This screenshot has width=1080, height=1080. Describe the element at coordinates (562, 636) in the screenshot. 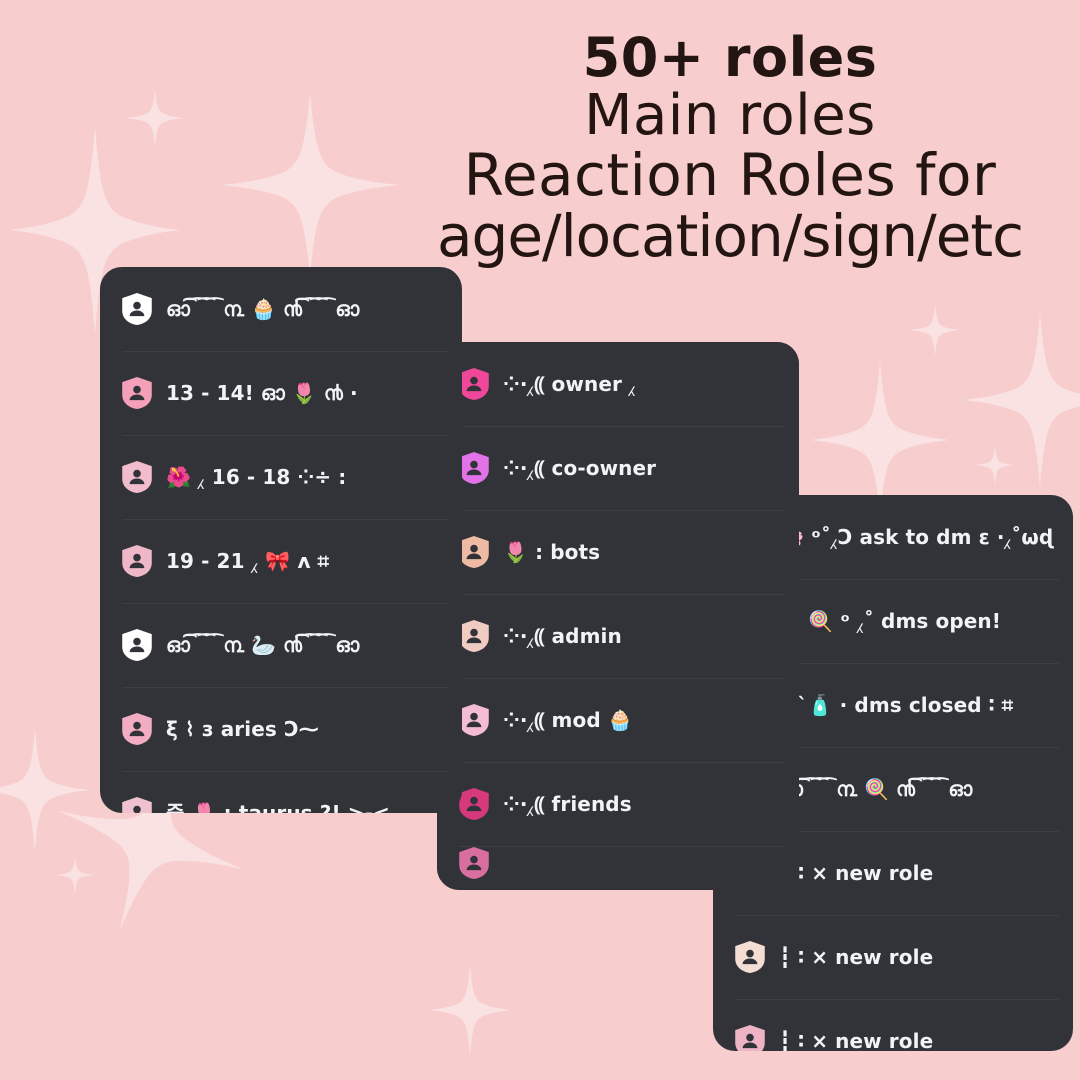

I see `role-label: ⁘·⁁⸨ admin` at that location.